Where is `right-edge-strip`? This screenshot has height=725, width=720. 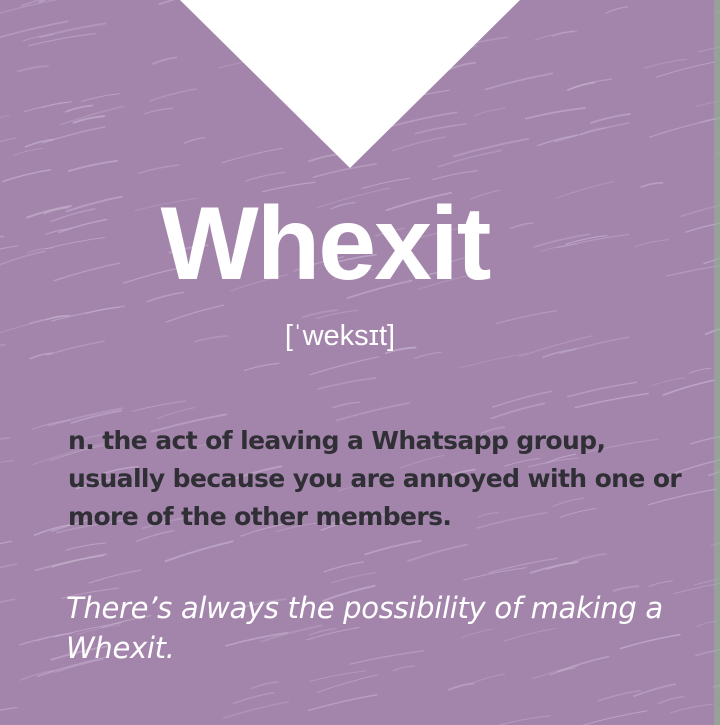 right-edge-strip is located at coordinates (717, 362).